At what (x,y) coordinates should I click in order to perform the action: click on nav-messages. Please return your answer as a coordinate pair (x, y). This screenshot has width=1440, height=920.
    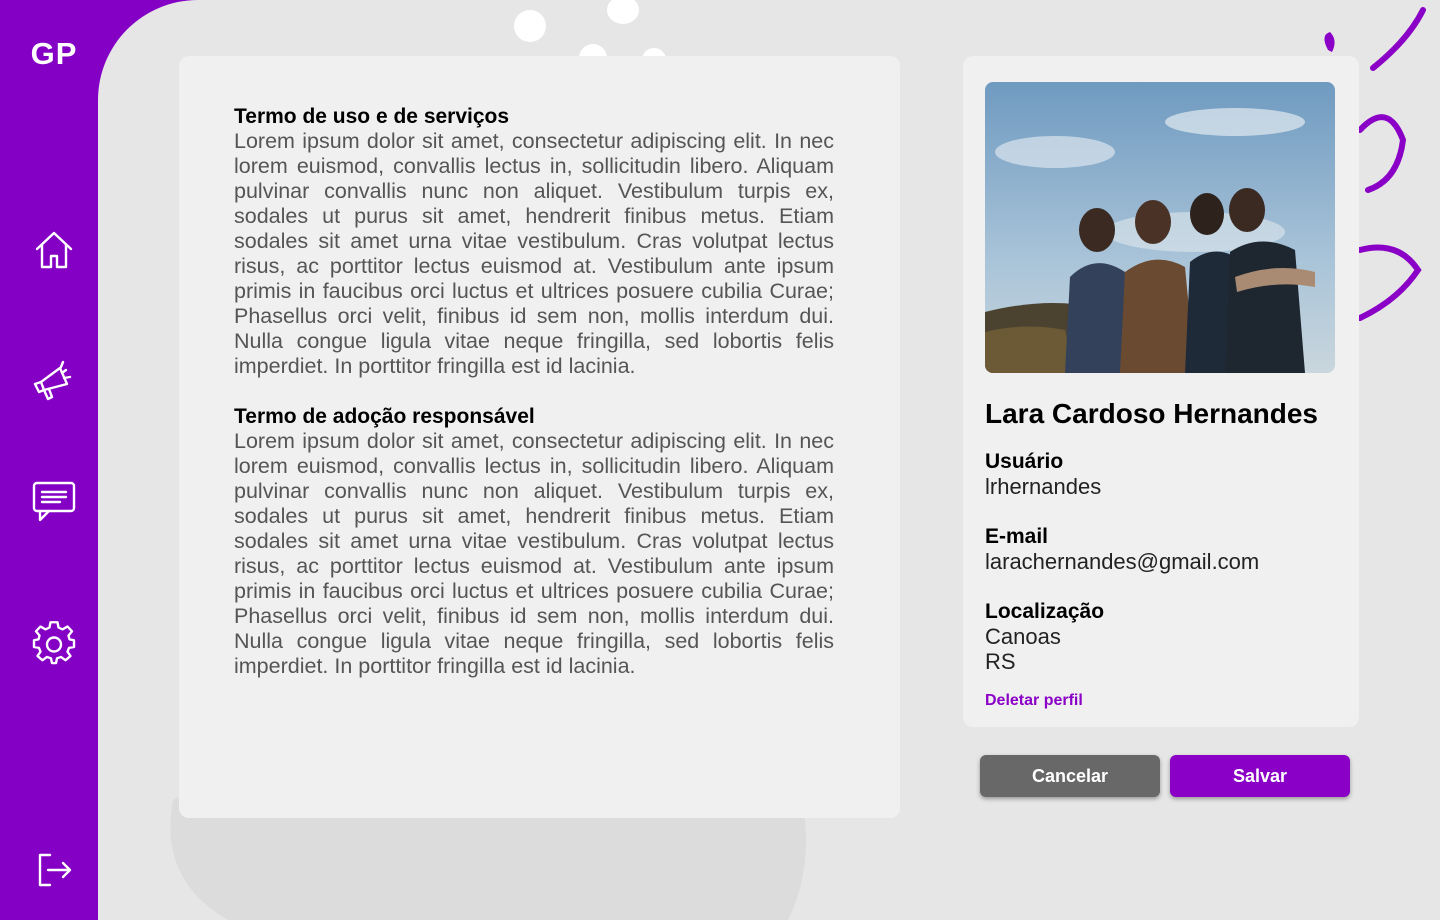
    Looking at the image, I should click on (54, 500).